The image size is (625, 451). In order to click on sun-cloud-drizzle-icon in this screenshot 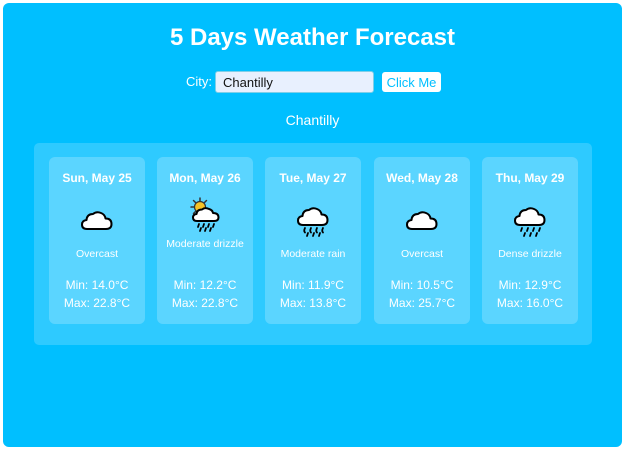, I will do `click(205, 214)`.